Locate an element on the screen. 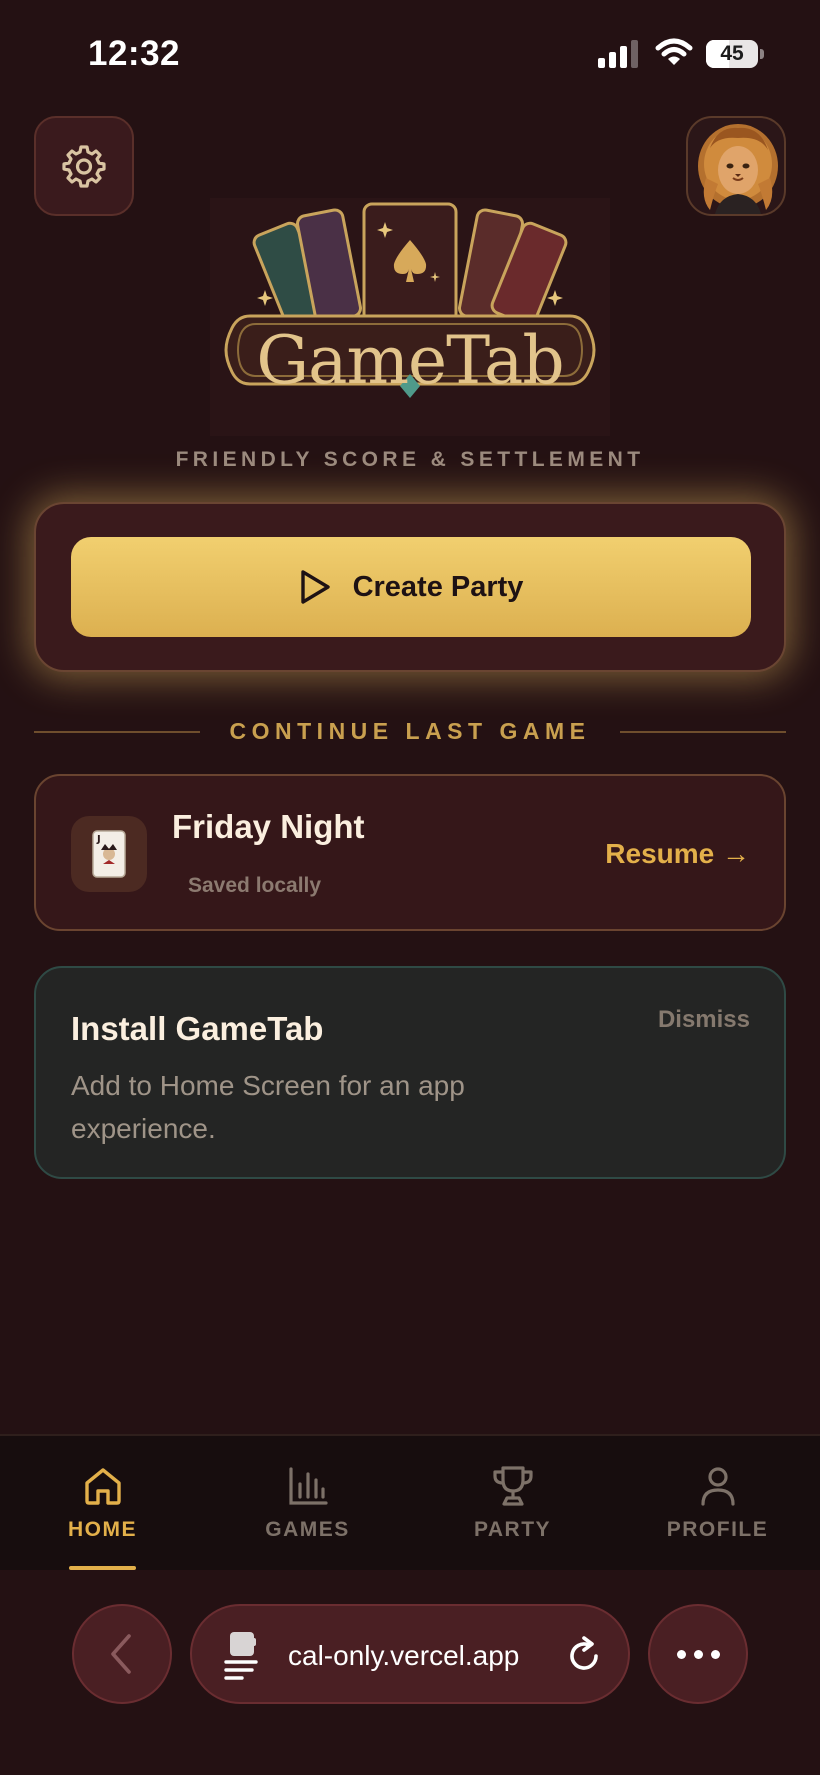  tab-profile: PROFILE is located at coordinates (717, 1504).